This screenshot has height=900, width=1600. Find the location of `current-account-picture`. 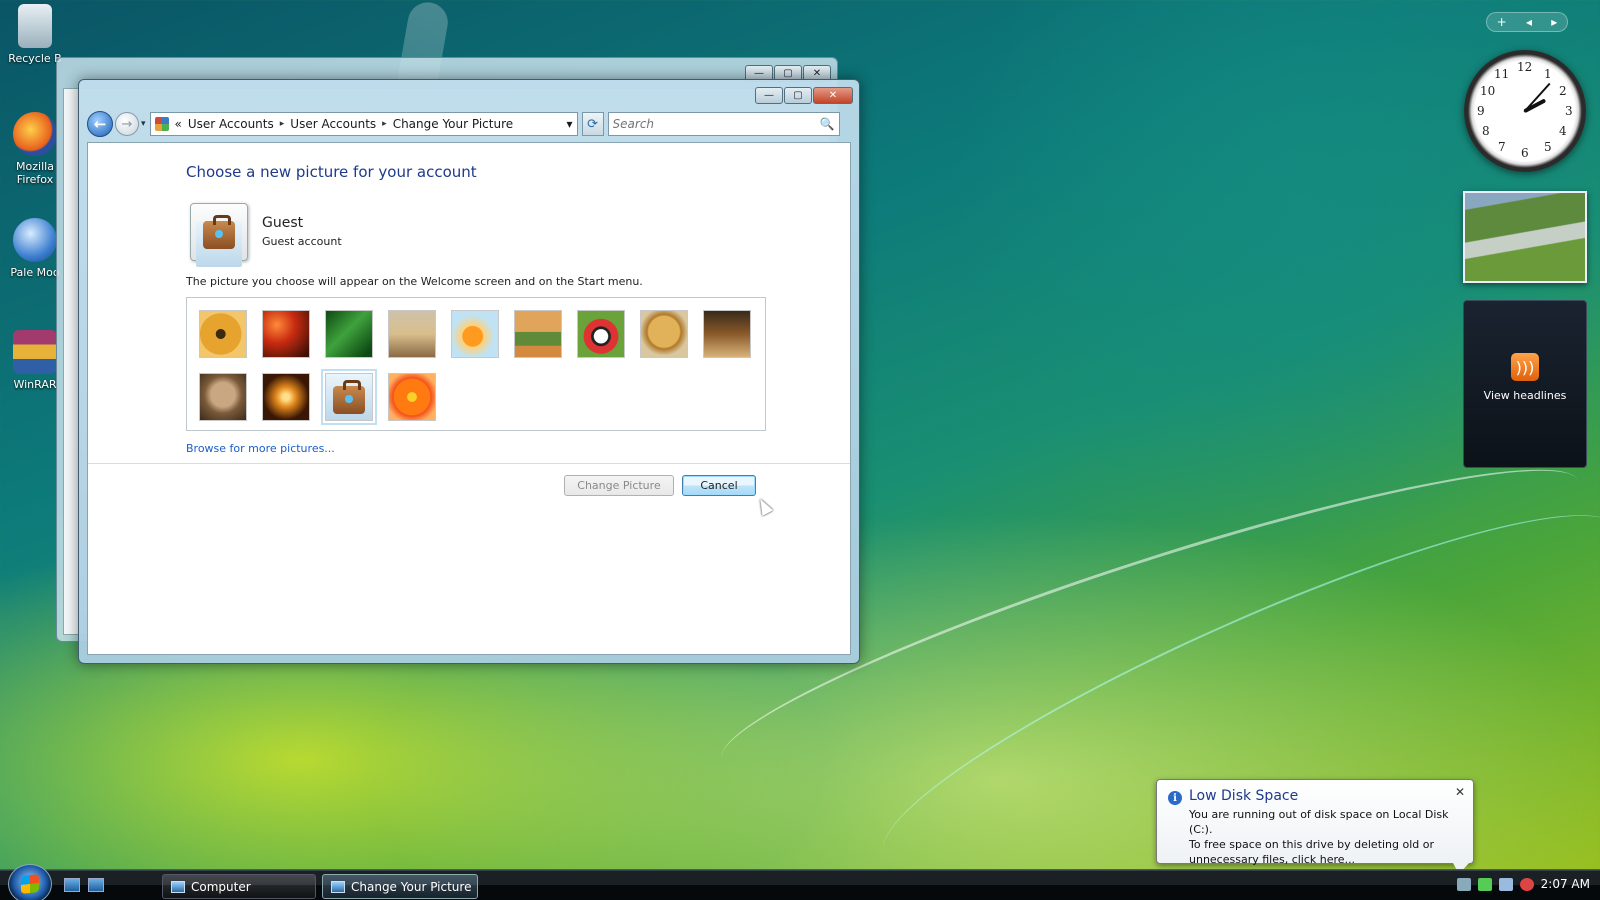

current-account-picture is located at coordinates (219, 235).